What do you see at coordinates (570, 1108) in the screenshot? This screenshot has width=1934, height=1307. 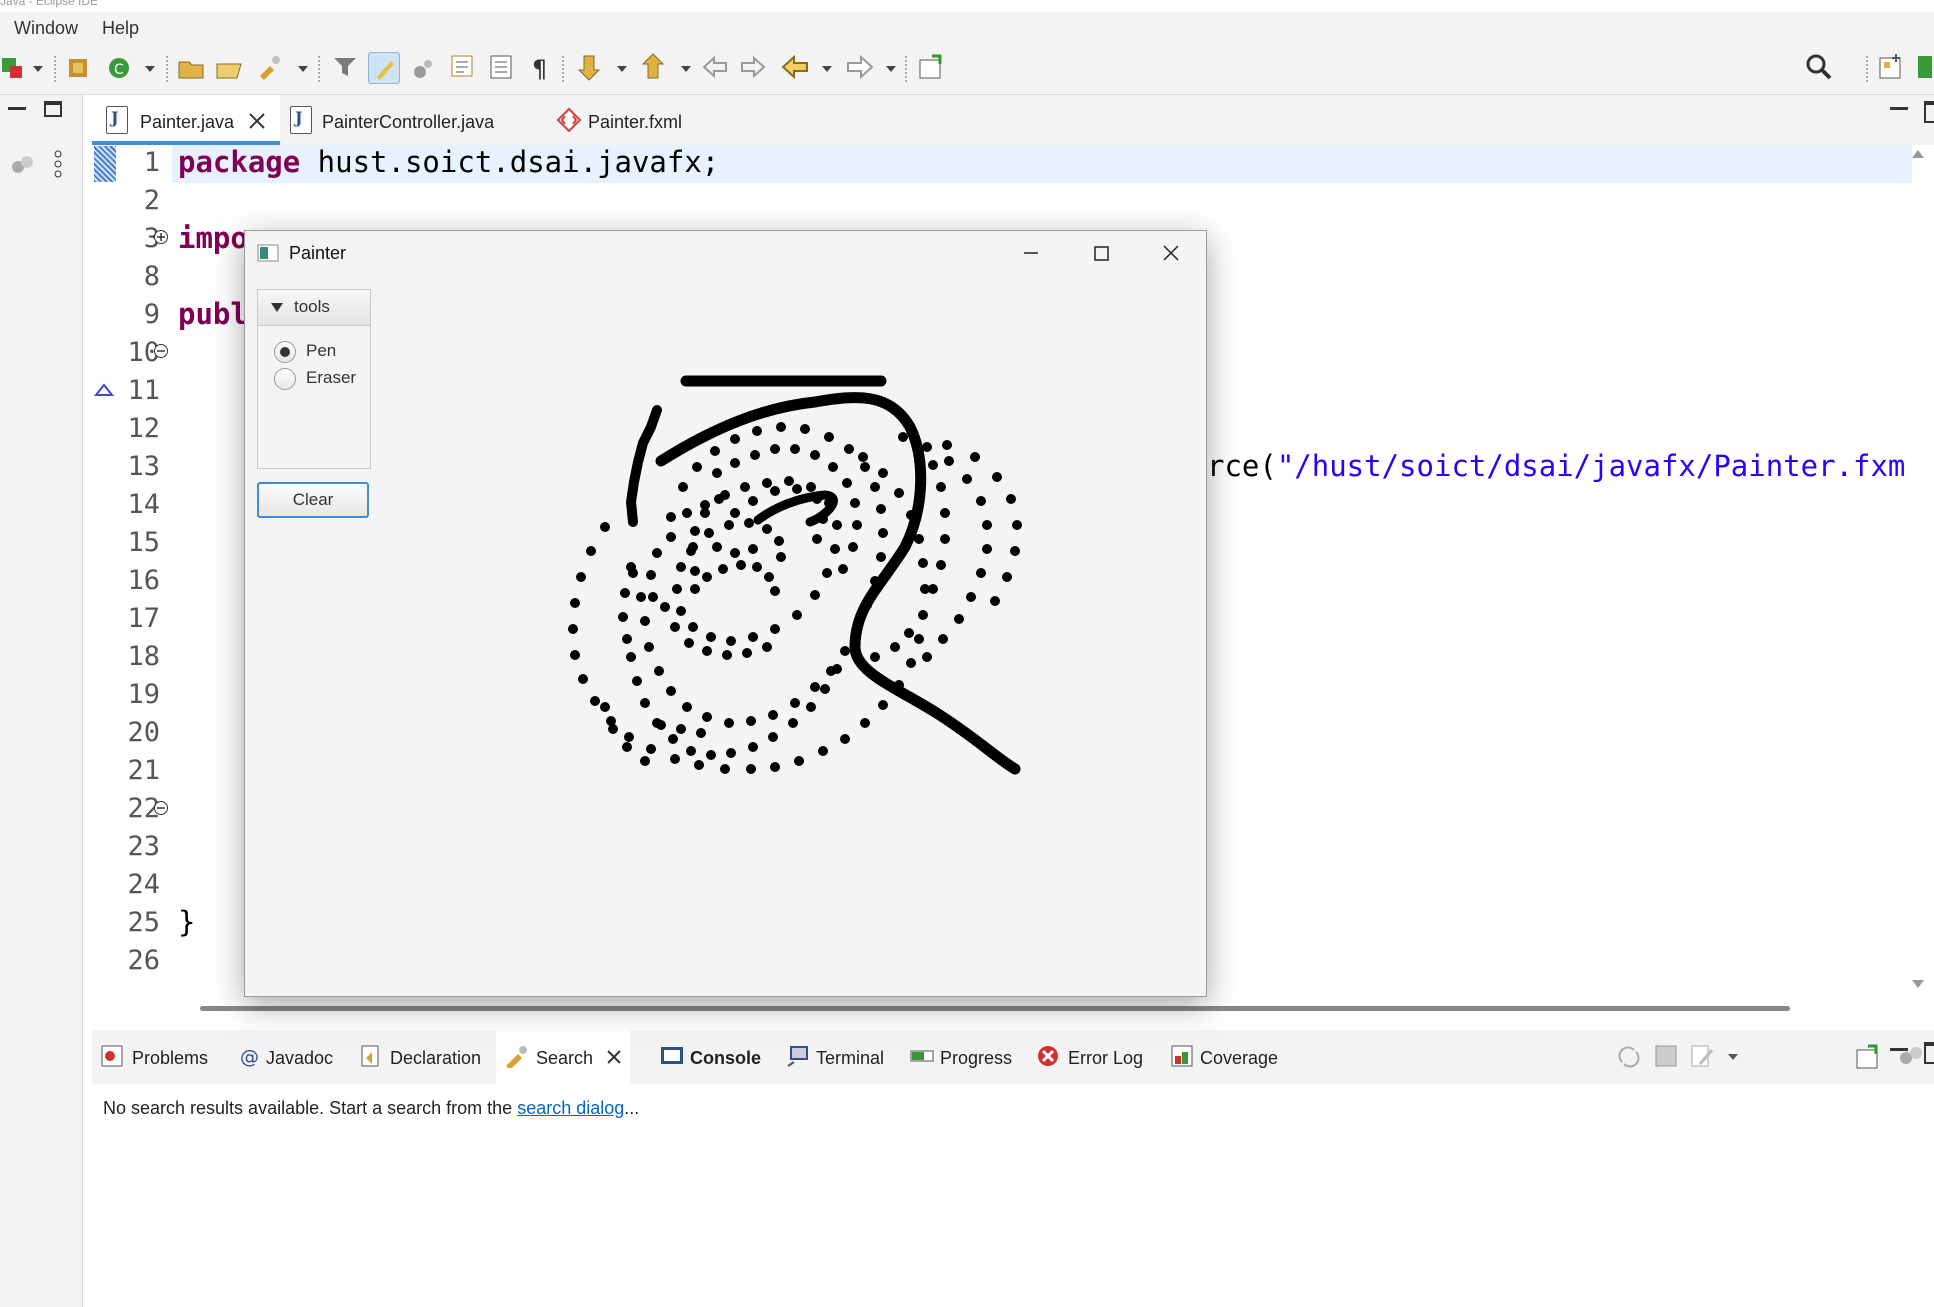 I see `search-dialog-link: search dialog` at bounding box center [570, 1108].